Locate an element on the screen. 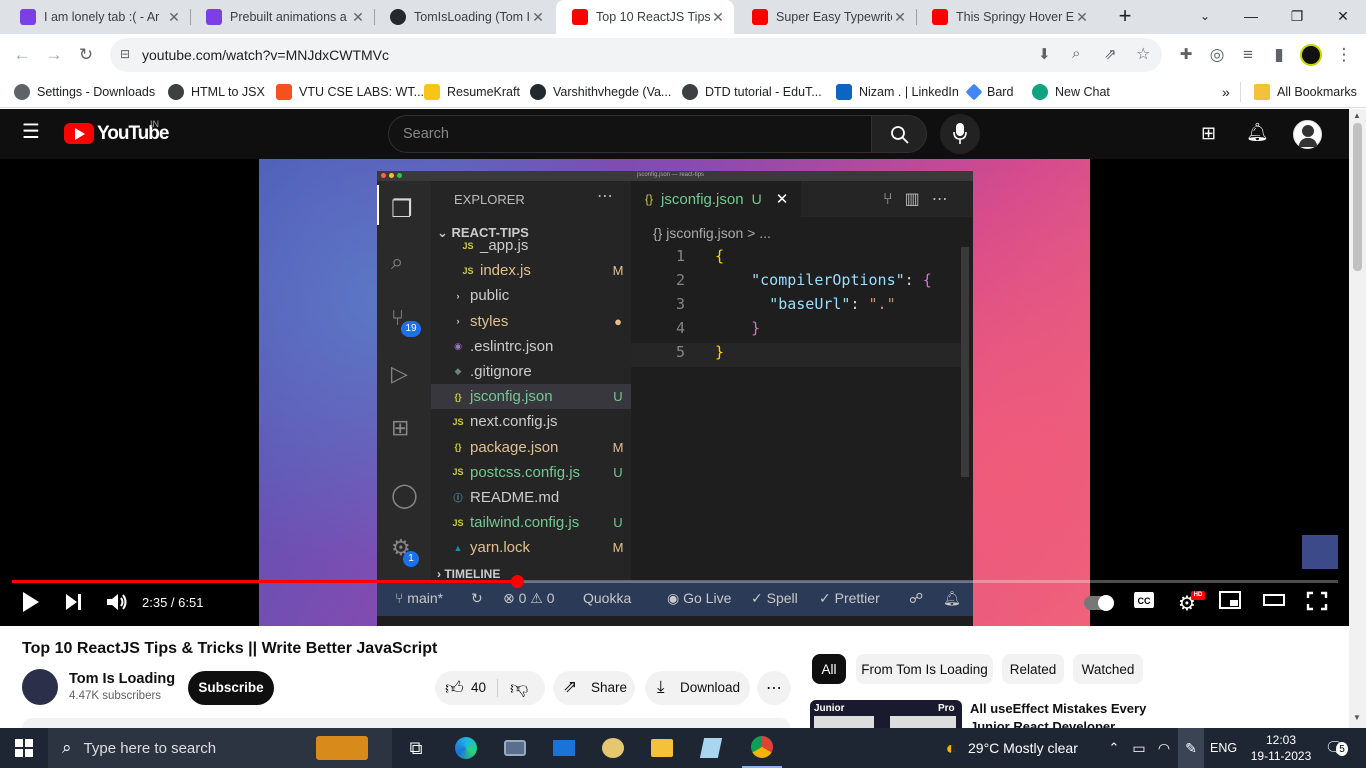  taskbar-search-input: ⌕ Type here to search is located at coordinates (220, 748).